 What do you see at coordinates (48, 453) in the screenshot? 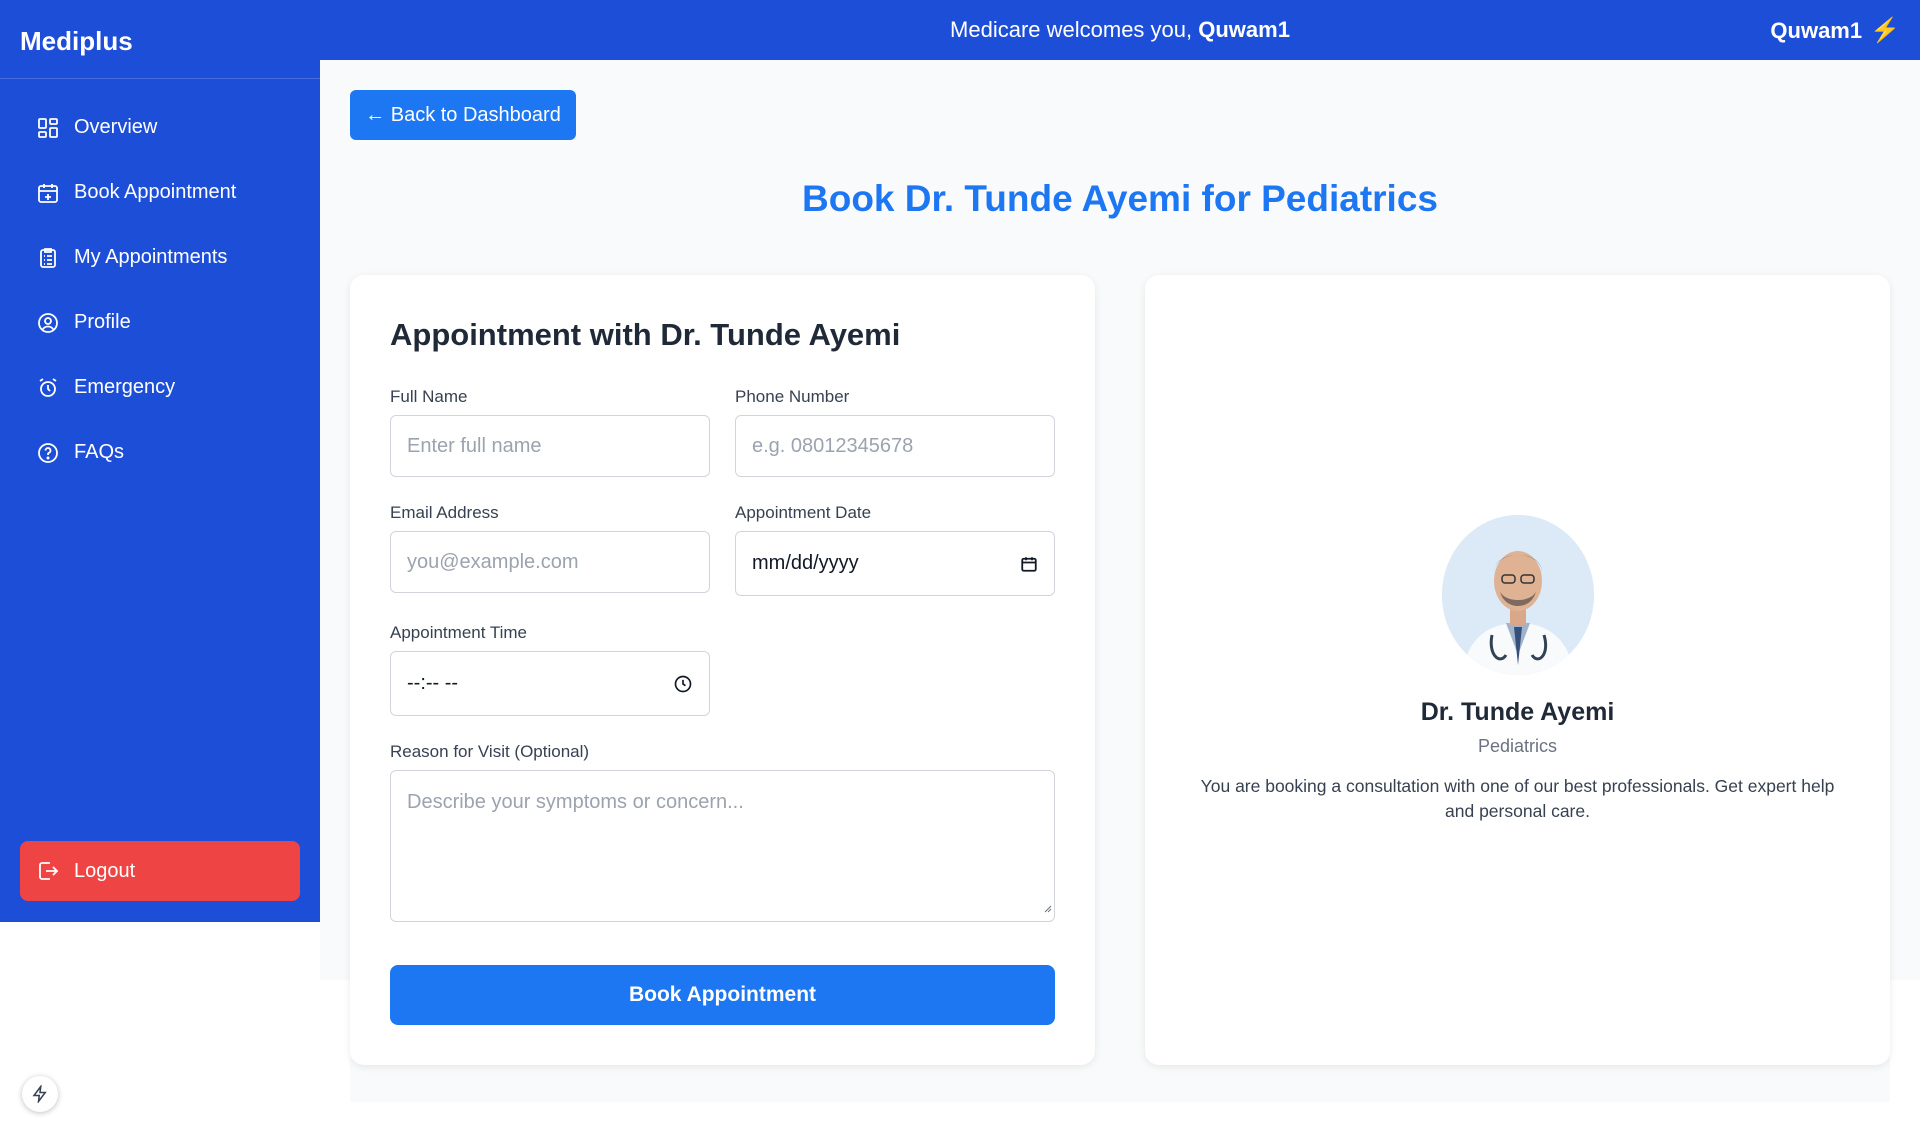
I see `question-circle-icon` at bounding box center [48, 453].